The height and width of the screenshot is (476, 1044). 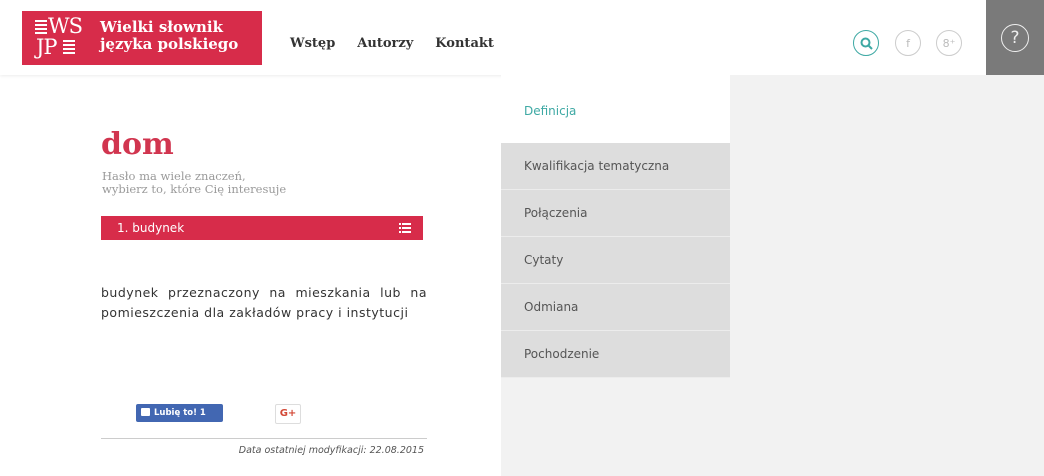 I want to click on nav-link-wstep: Wstęp, so click(x=312, y=43).